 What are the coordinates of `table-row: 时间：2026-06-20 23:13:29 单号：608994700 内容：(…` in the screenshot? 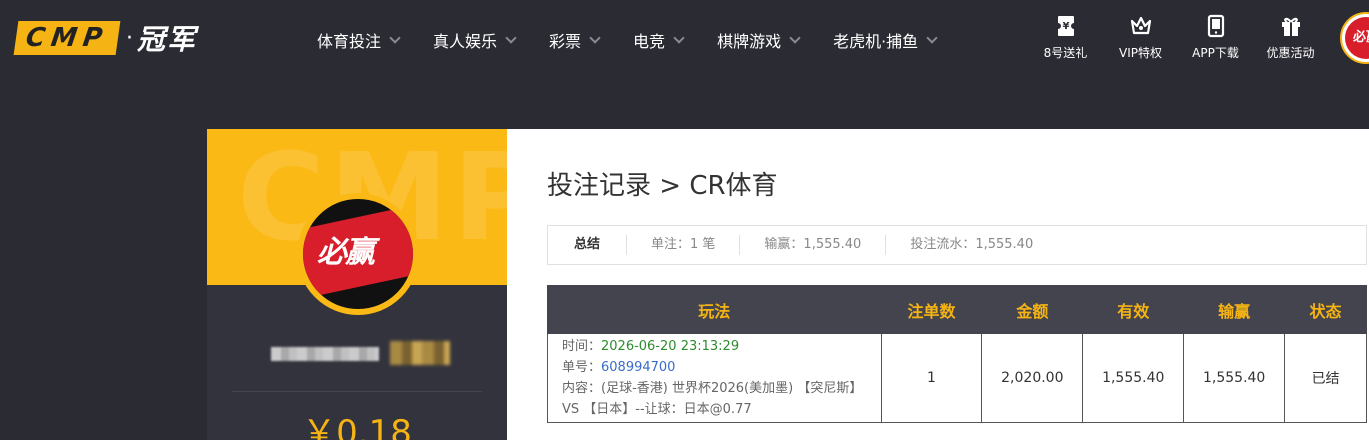 It's located at (957, 378).